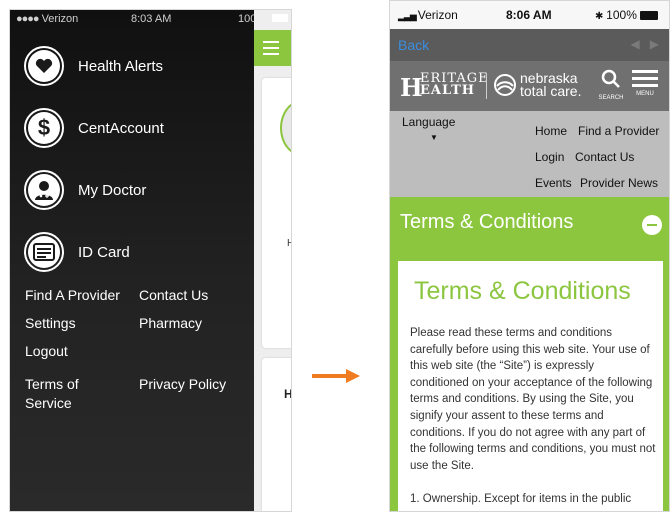 The height and width of the screenshot is (512, 670). I want to click on status-carrier: ●●●● Verizon, so click(47, 19).